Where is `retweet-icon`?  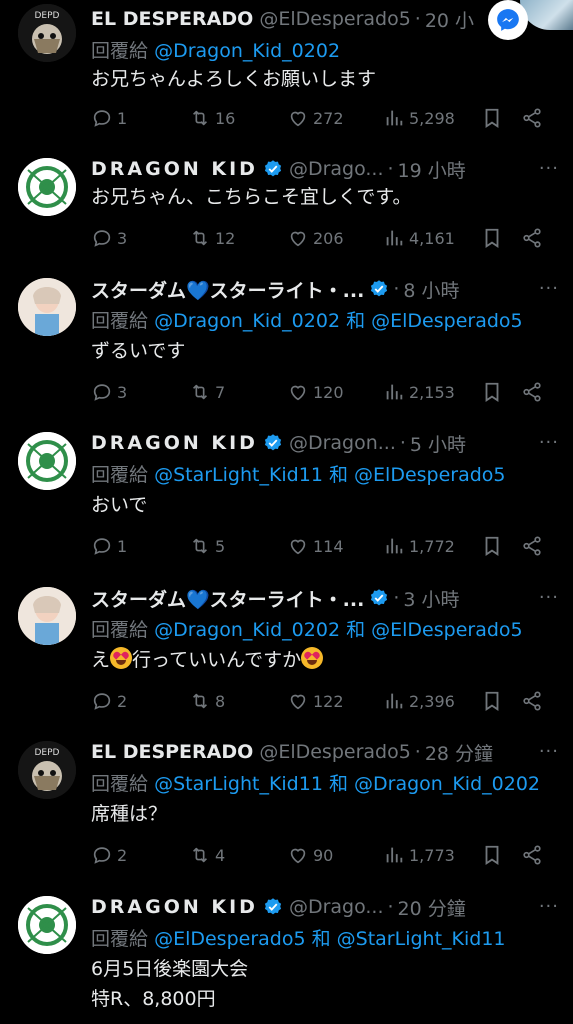 retweet-icon is located at coordinates (200, 392).